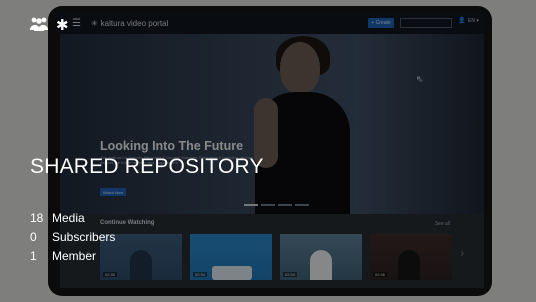  I want to click on group-icon, so click(39, 25).